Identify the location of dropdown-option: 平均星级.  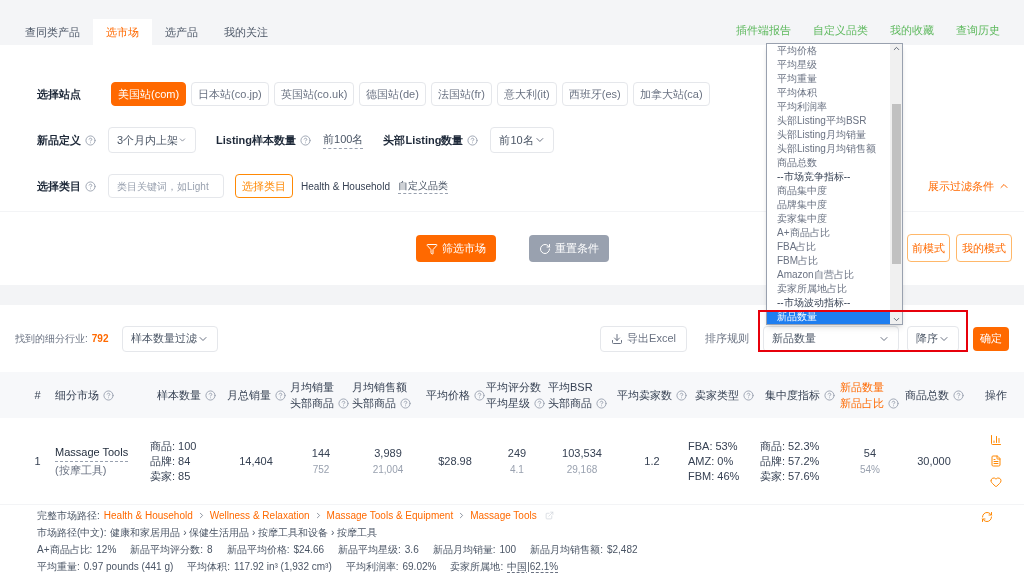
(828, 65).